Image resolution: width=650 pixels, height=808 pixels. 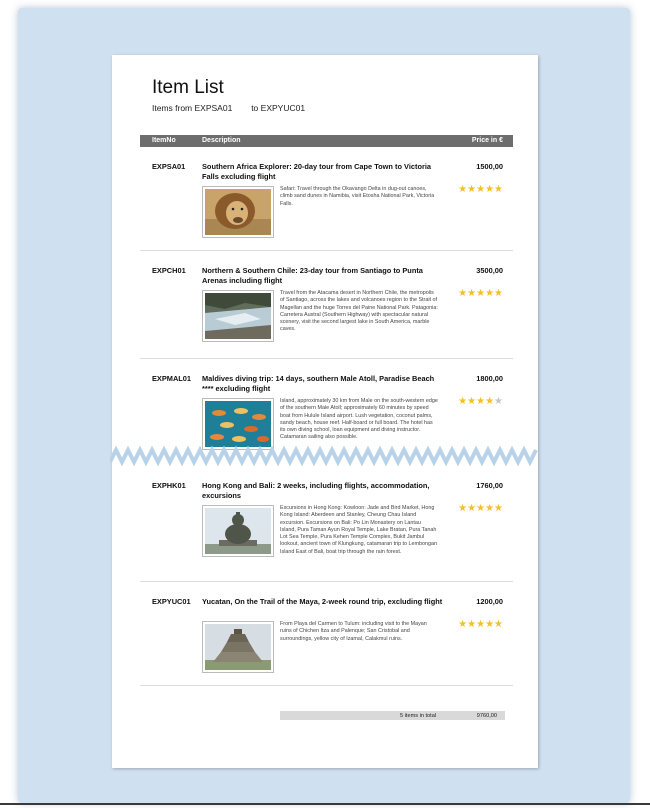 I want to click on fish-photo, so click(x=238, y=424).